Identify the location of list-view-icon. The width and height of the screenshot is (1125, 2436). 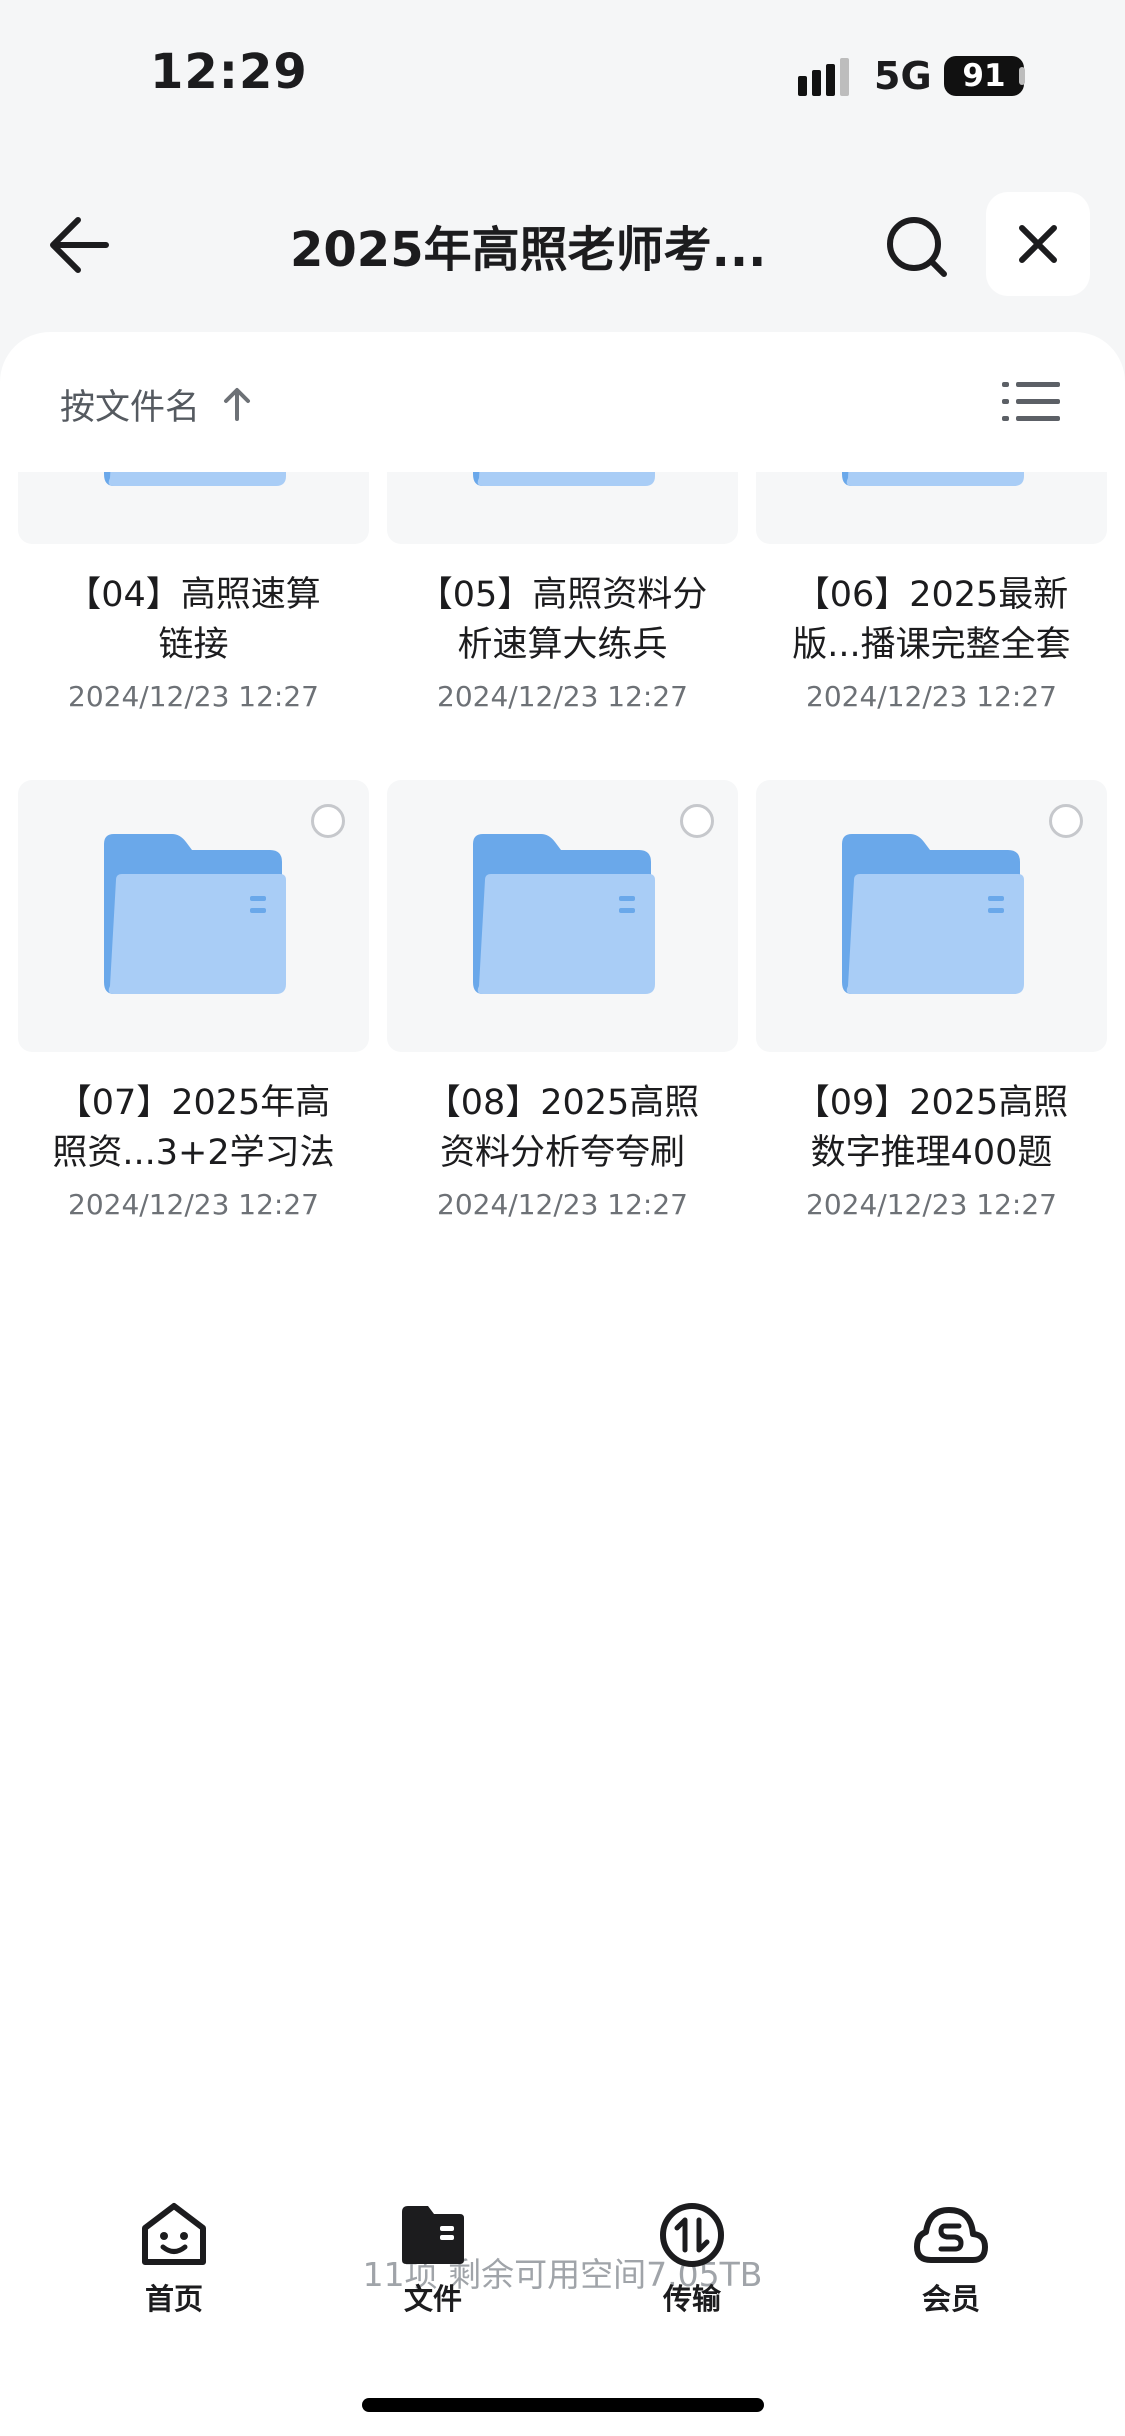
(1031, 401).